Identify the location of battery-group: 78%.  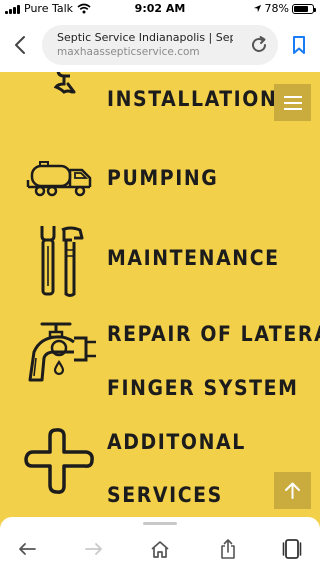
(284, 8).